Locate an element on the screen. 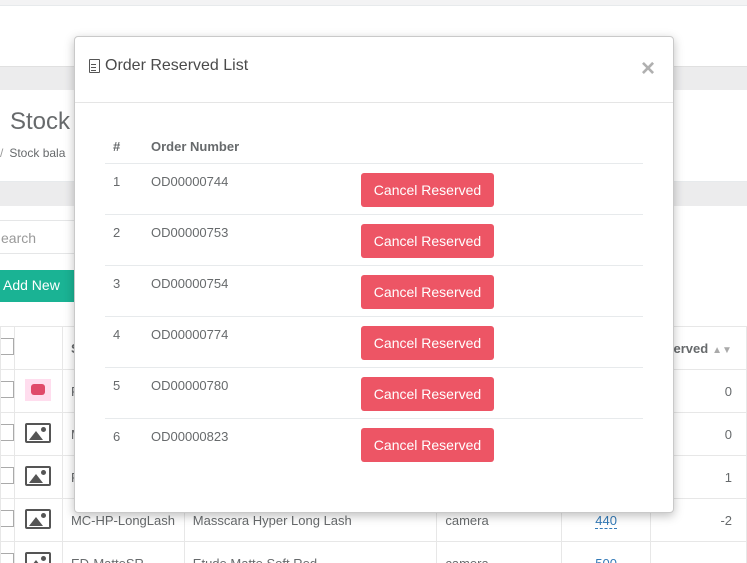  header-index: # is located at coordinates (128, 147).